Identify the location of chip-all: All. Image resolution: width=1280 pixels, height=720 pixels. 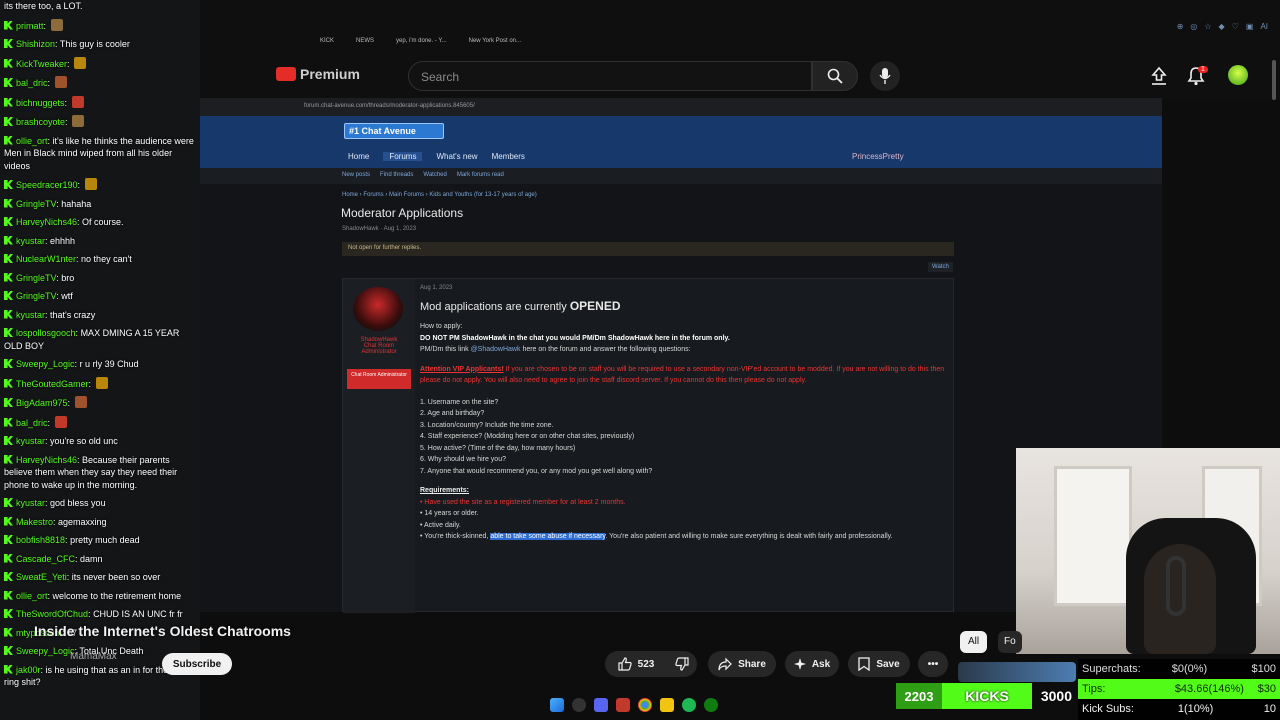
(974, 642).